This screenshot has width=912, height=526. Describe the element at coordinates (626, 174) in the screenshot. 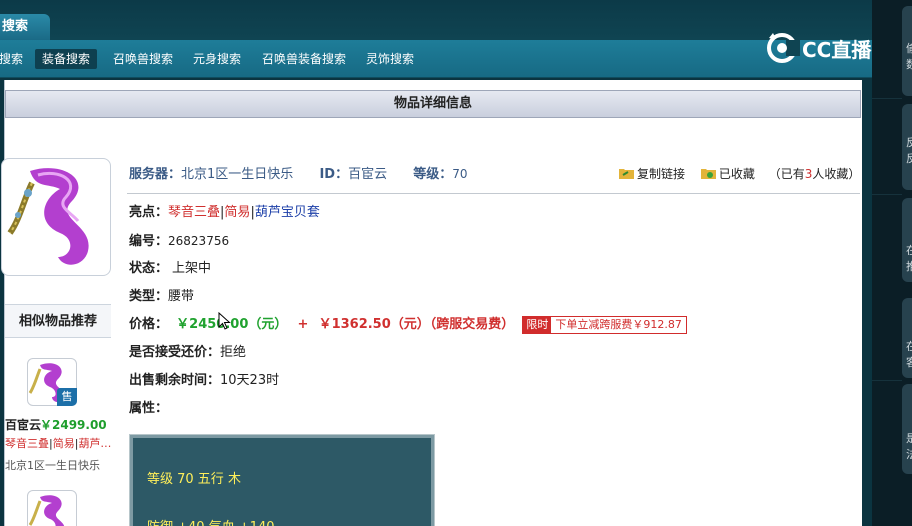

I see `folder-link-icon` at that location.